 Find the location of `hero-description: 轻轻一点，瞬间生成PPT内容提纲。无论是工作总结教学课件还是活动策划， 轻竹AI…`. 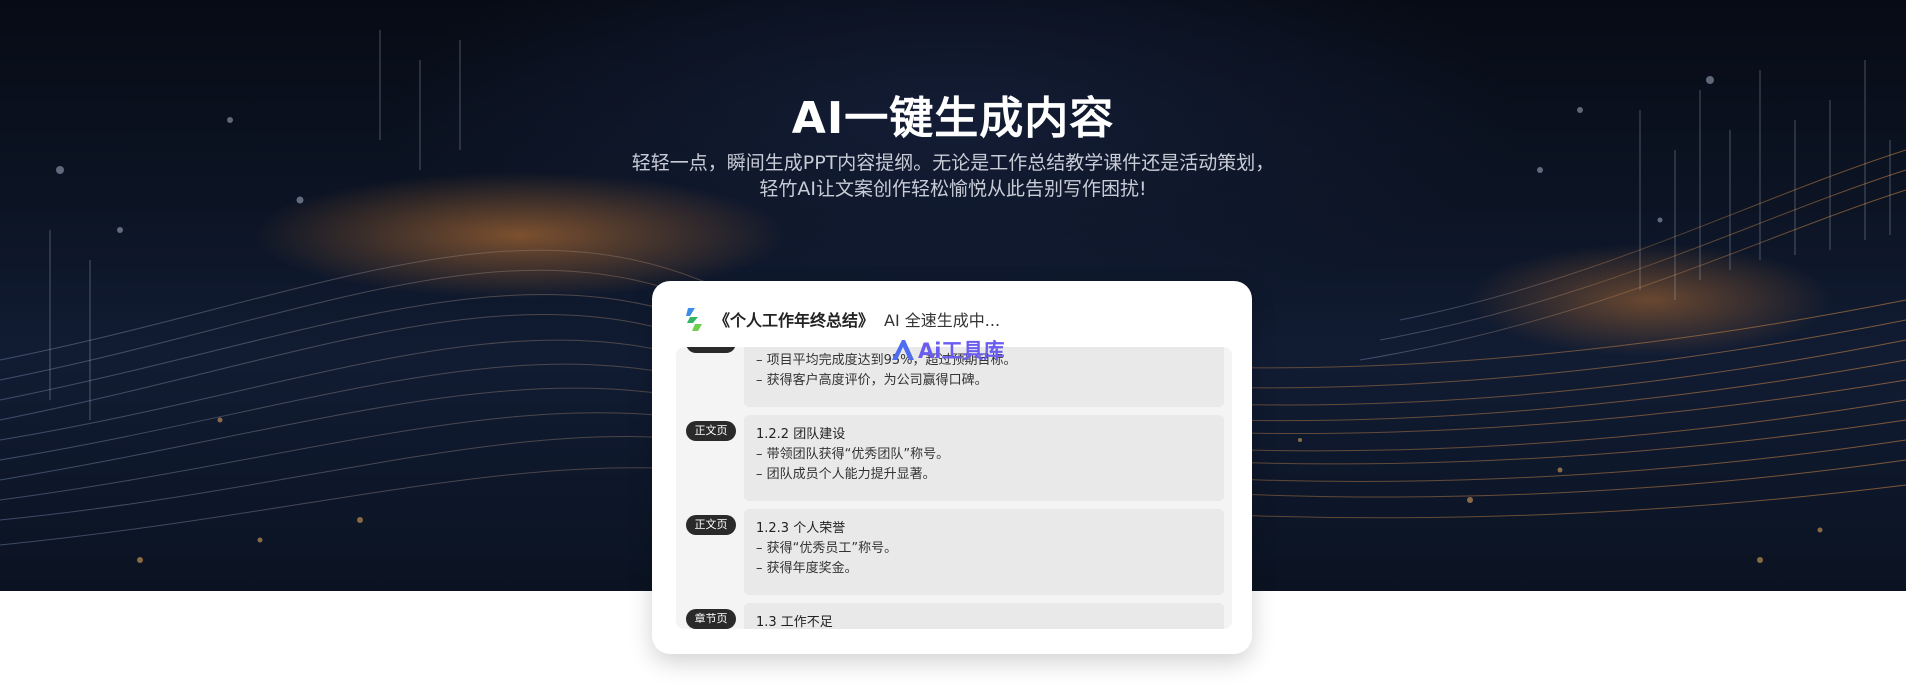

hero-description: 轻轻一点，瞬间生成PPT内容提纲。无论是工作总结教学课件还是活动策划， 轻竹AI… is located at coordinates (953, 176).